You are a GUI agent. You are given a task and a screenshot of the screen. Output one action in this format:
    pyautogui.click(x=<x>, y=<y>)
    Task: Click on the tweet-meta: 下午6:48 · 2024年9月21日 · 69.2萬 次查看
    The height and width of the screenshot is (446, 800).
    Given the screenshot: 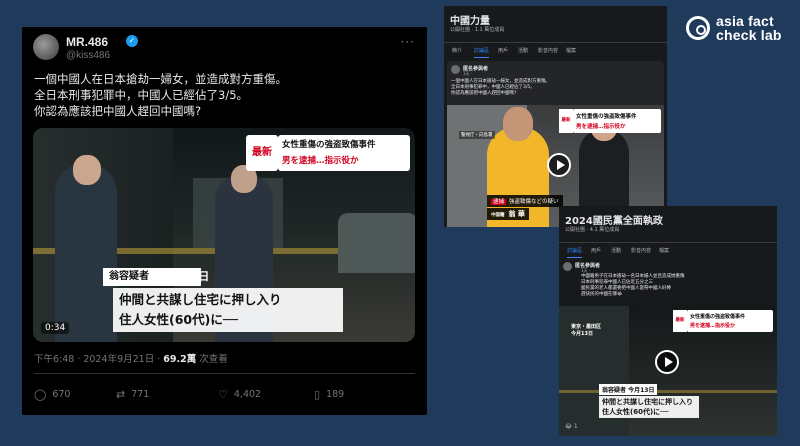 What is the action you would take?
    pyautogui.click(x=131, y=359)
    